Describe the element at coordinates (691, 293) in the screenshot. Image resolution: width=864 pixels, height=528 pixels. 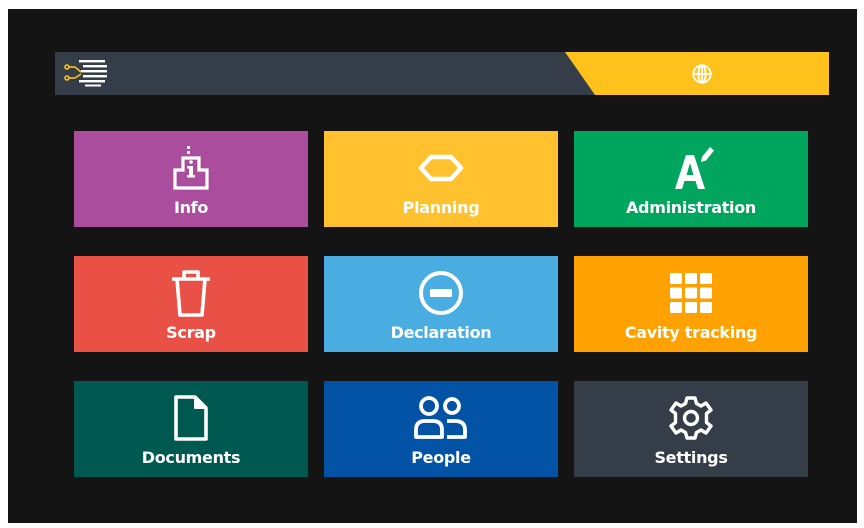
I see `grid-icon` at that location.